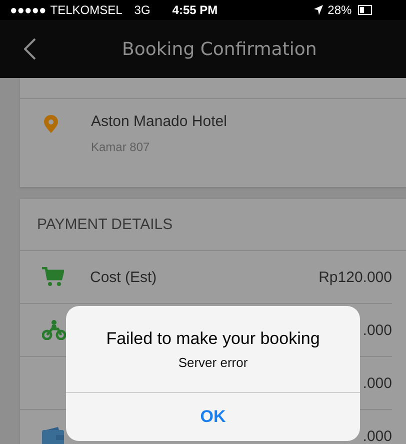  Describe the element at coordinates (213, 417) in the screenshot. I see `ok-button: OK` at that location.